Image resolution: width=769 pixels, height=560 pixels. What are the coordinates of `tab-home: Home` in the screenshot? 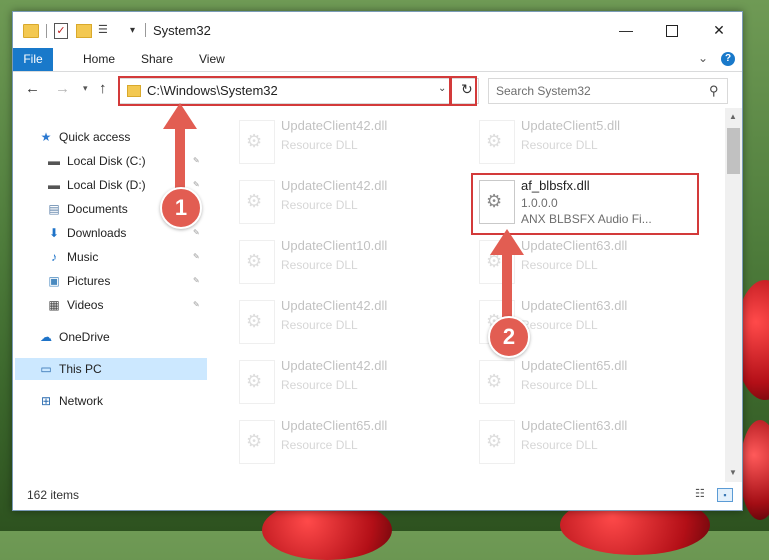 It's located at (99, 59).